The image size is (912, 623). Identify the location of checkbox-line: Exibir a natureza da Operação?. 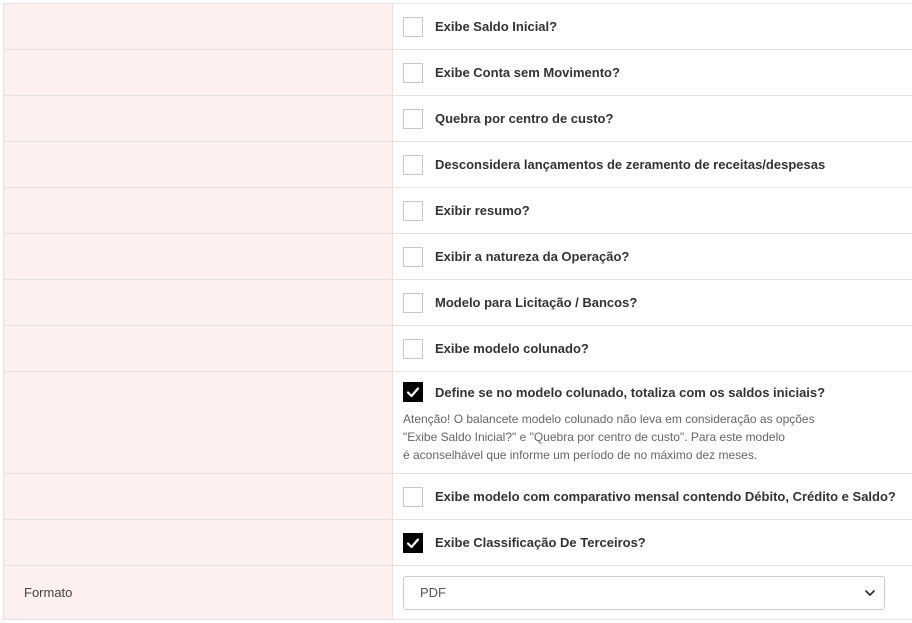
(657, 256).